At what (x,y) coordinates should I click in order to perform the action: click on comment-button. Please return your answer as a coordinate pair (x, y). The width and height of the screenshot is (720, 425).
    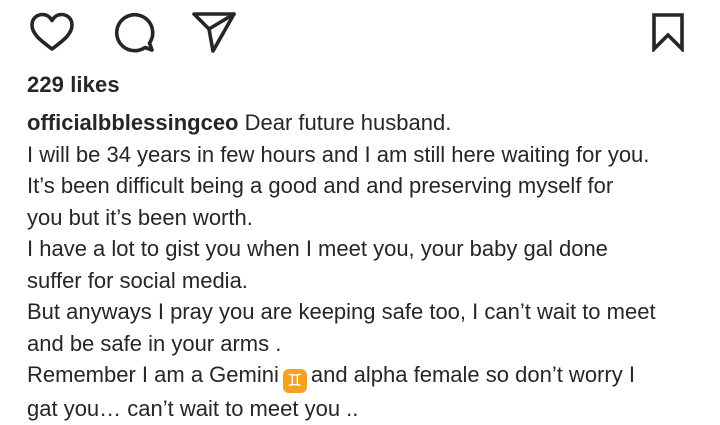
    Looking at the image, I should click on (134, 32).